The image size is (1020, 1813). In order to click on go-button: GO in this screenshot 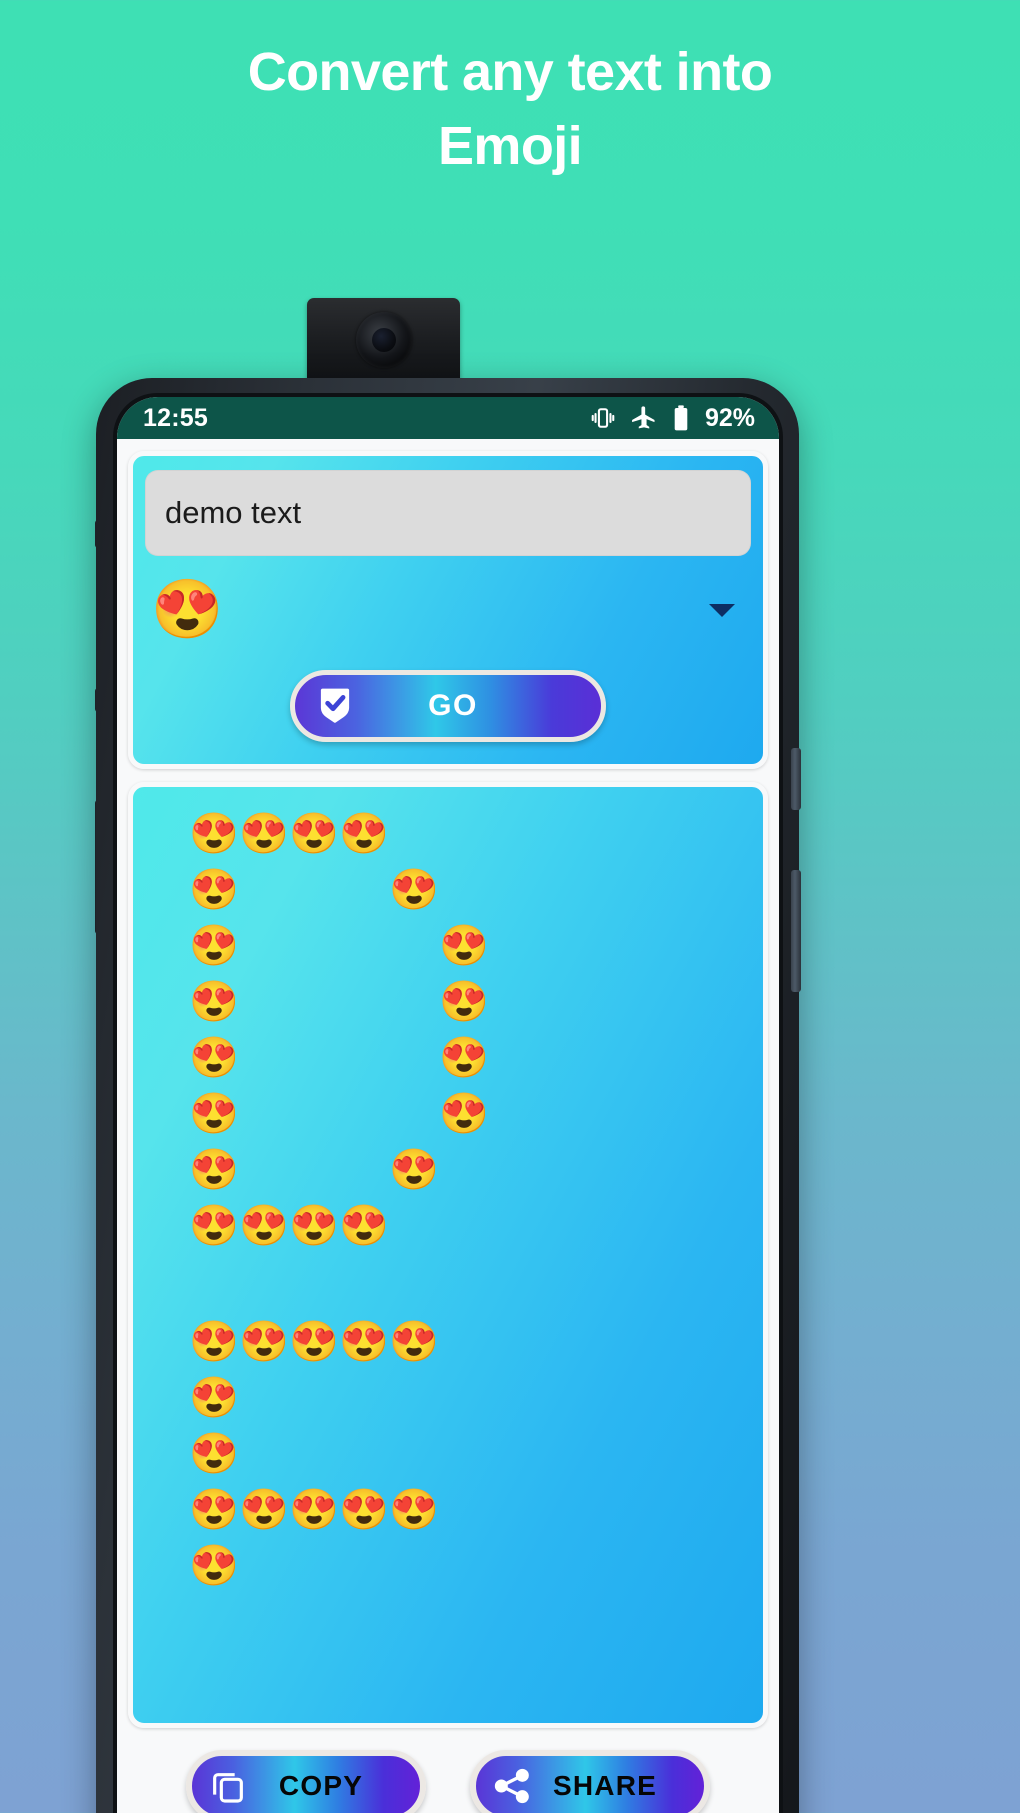, I will do `click(448, 706)`.